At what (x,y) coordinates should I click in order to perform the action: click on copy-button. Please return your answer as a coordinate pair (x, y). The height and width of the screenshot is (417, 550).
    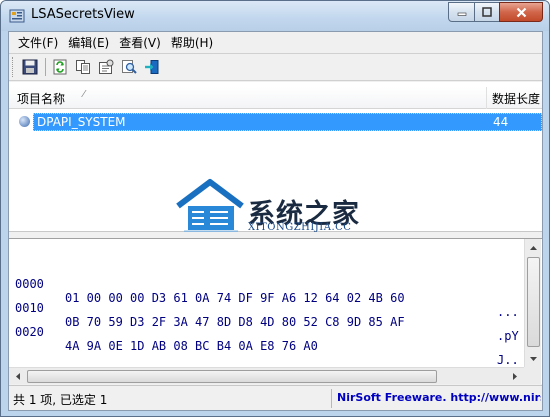
    Looking at the image, I should click on (83, 67).